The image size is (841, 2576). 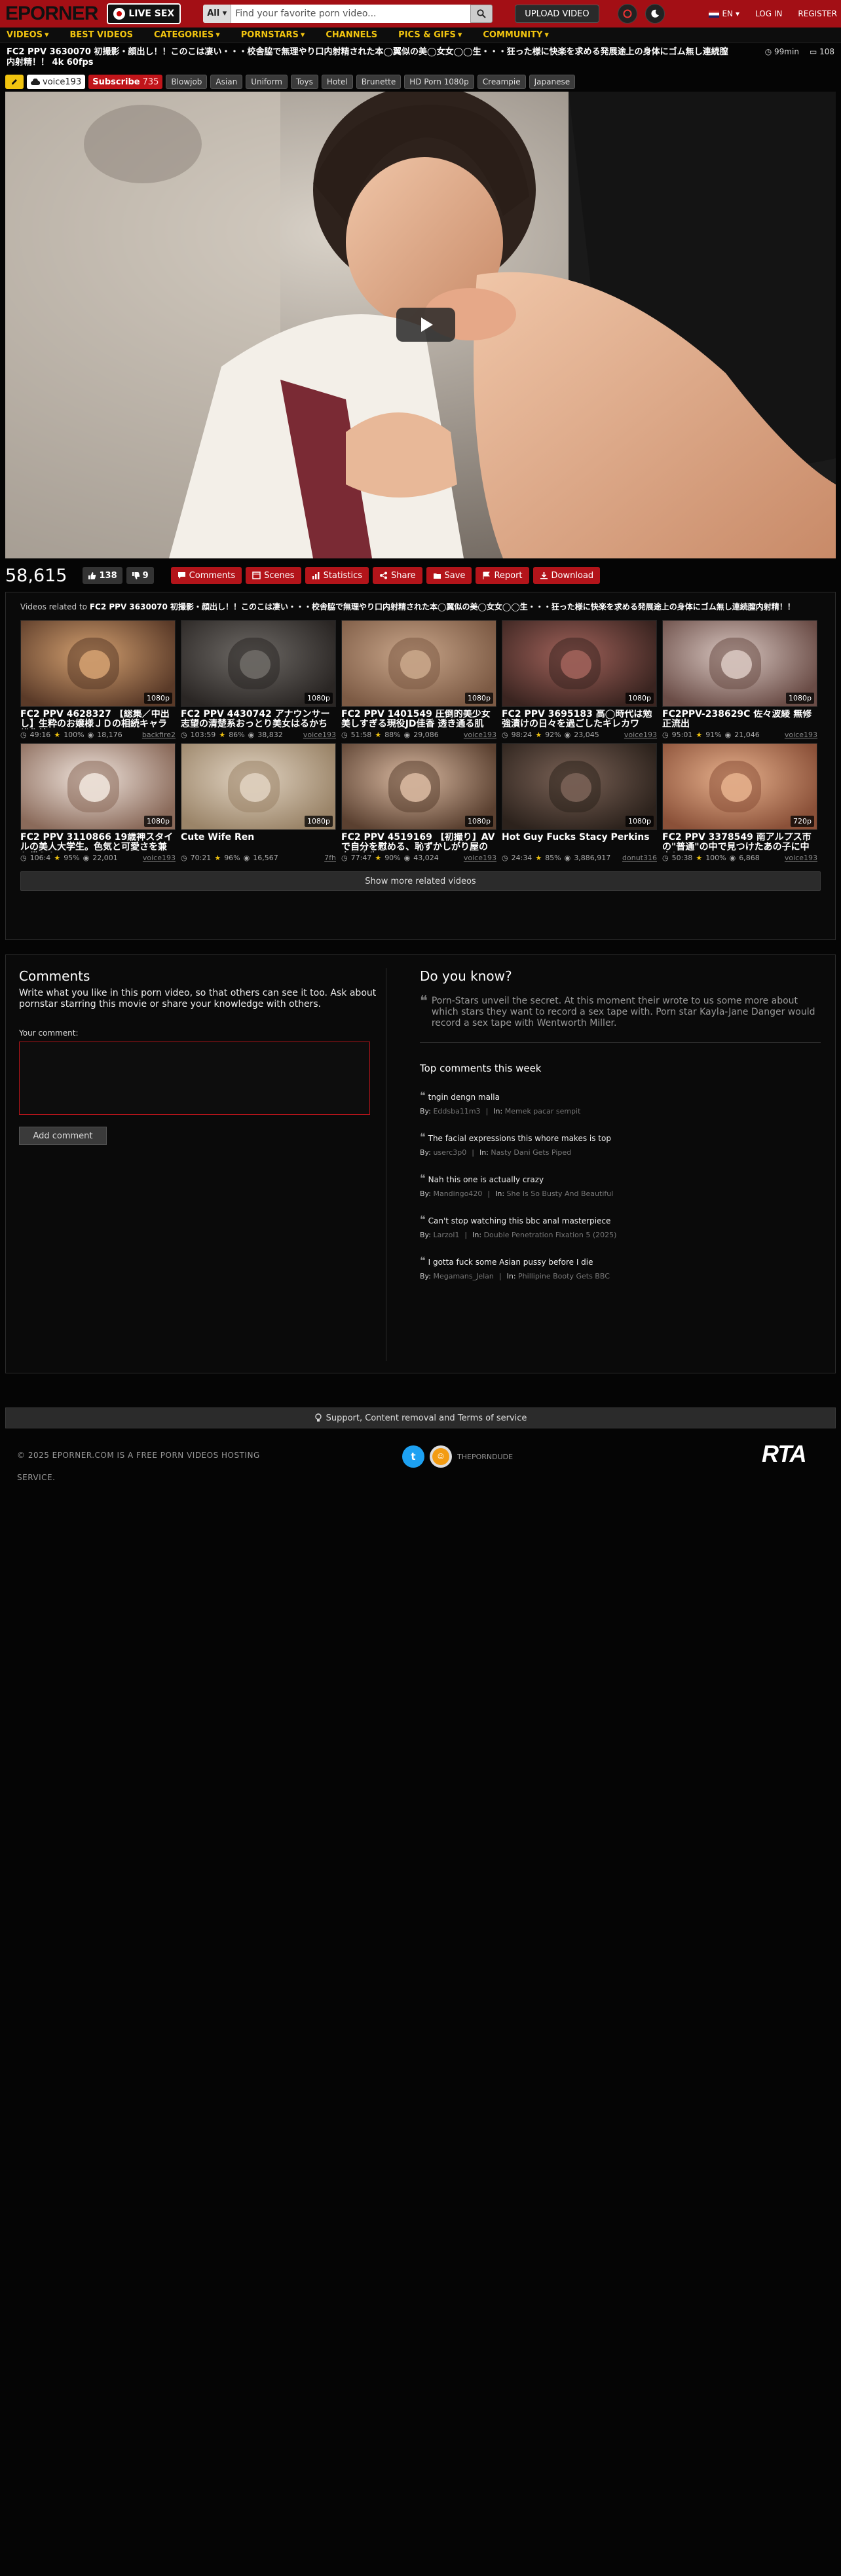 What do you see at coordinates (551, 1235) in the screenshot?
I see `comment-video-link: Double Penetration Fixation 5 (2025)` at bounding box center [551, 1235].